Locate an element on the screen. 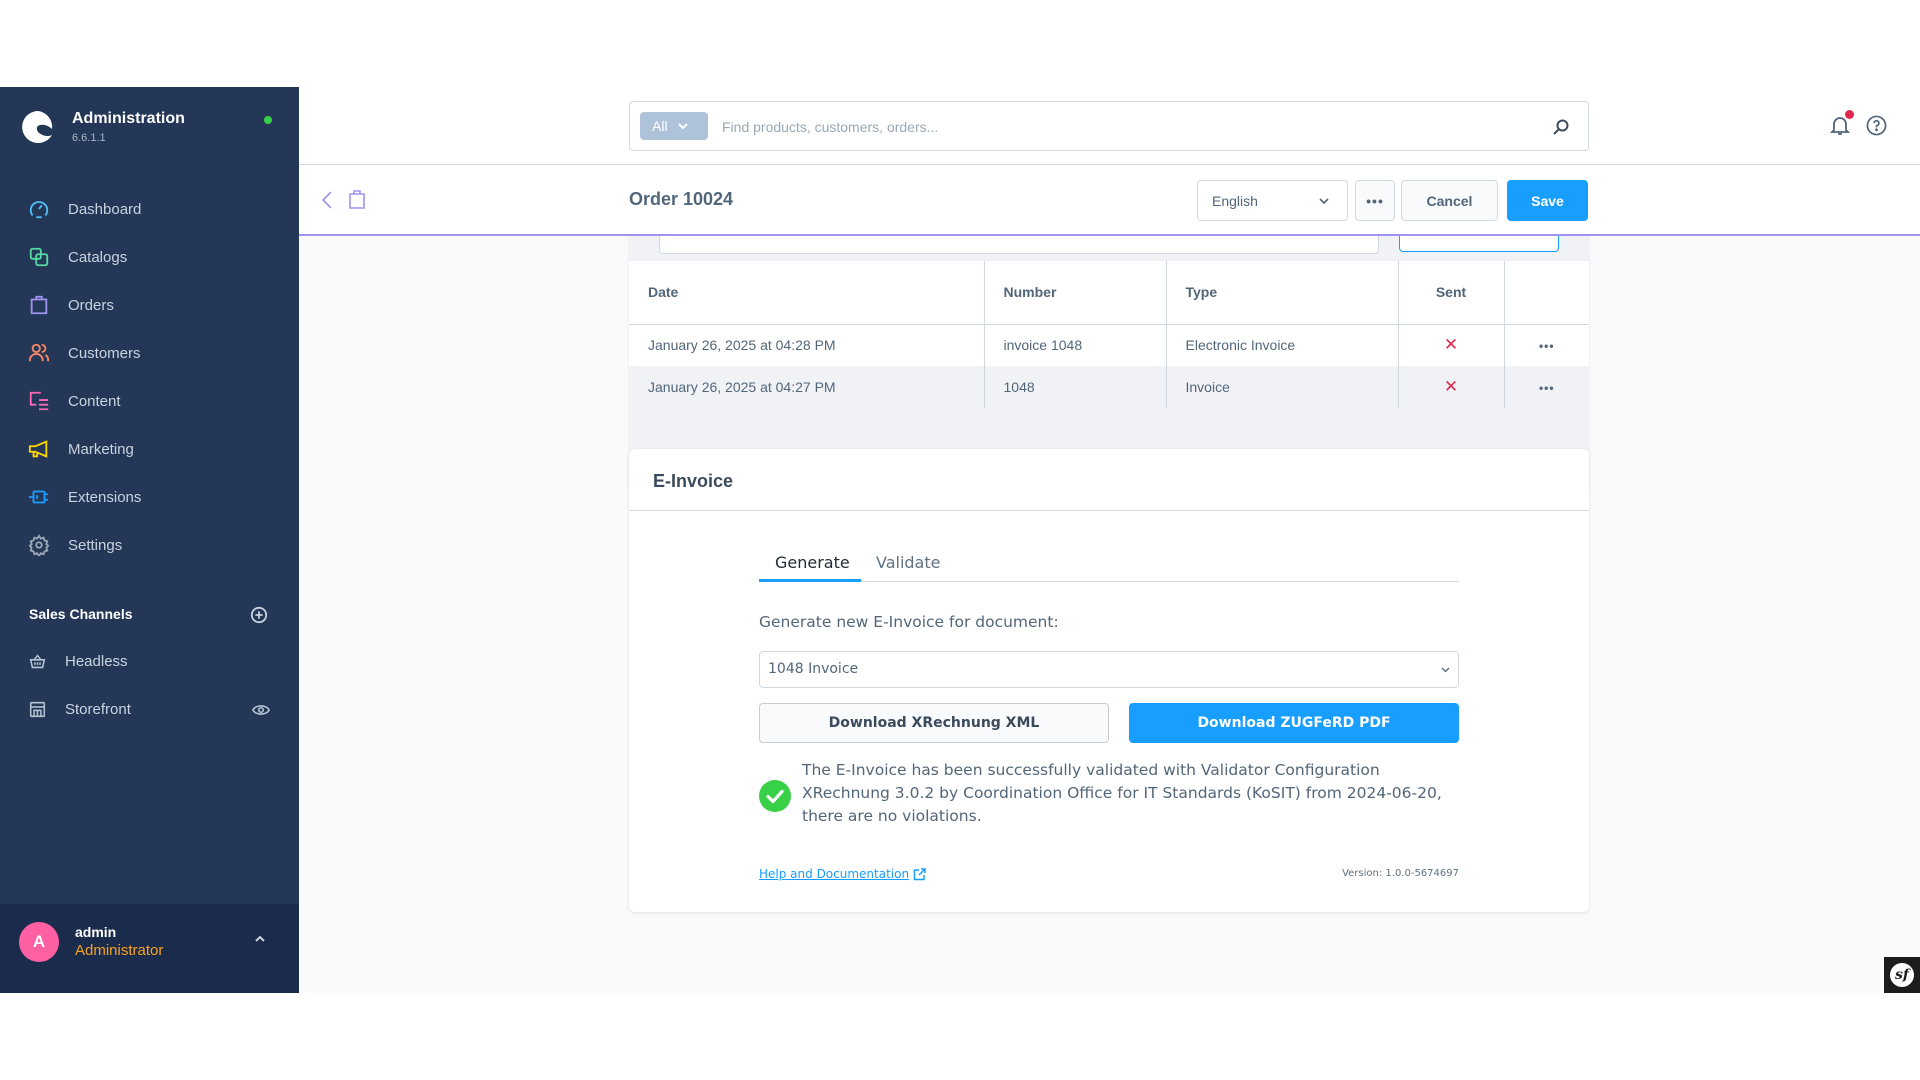 Image resolution: width=1920 pixels, height=1080 pixels. einvoice-tabs: Generate Validate is located at coordinates (1109, 564).